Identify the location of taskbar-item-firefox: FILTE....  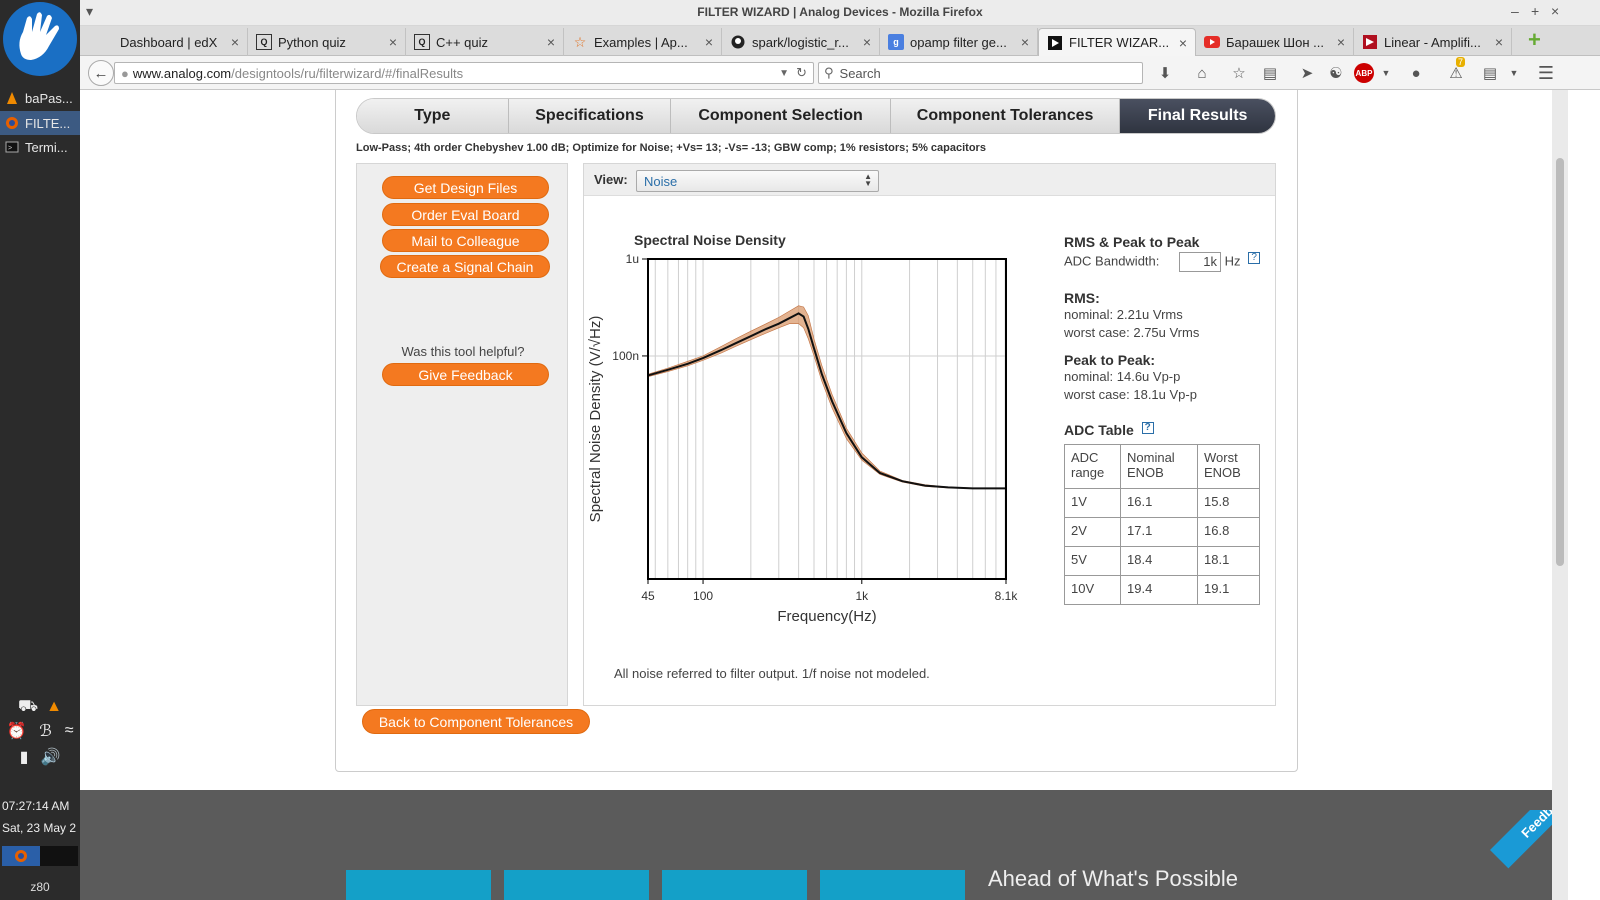
(40, 123).